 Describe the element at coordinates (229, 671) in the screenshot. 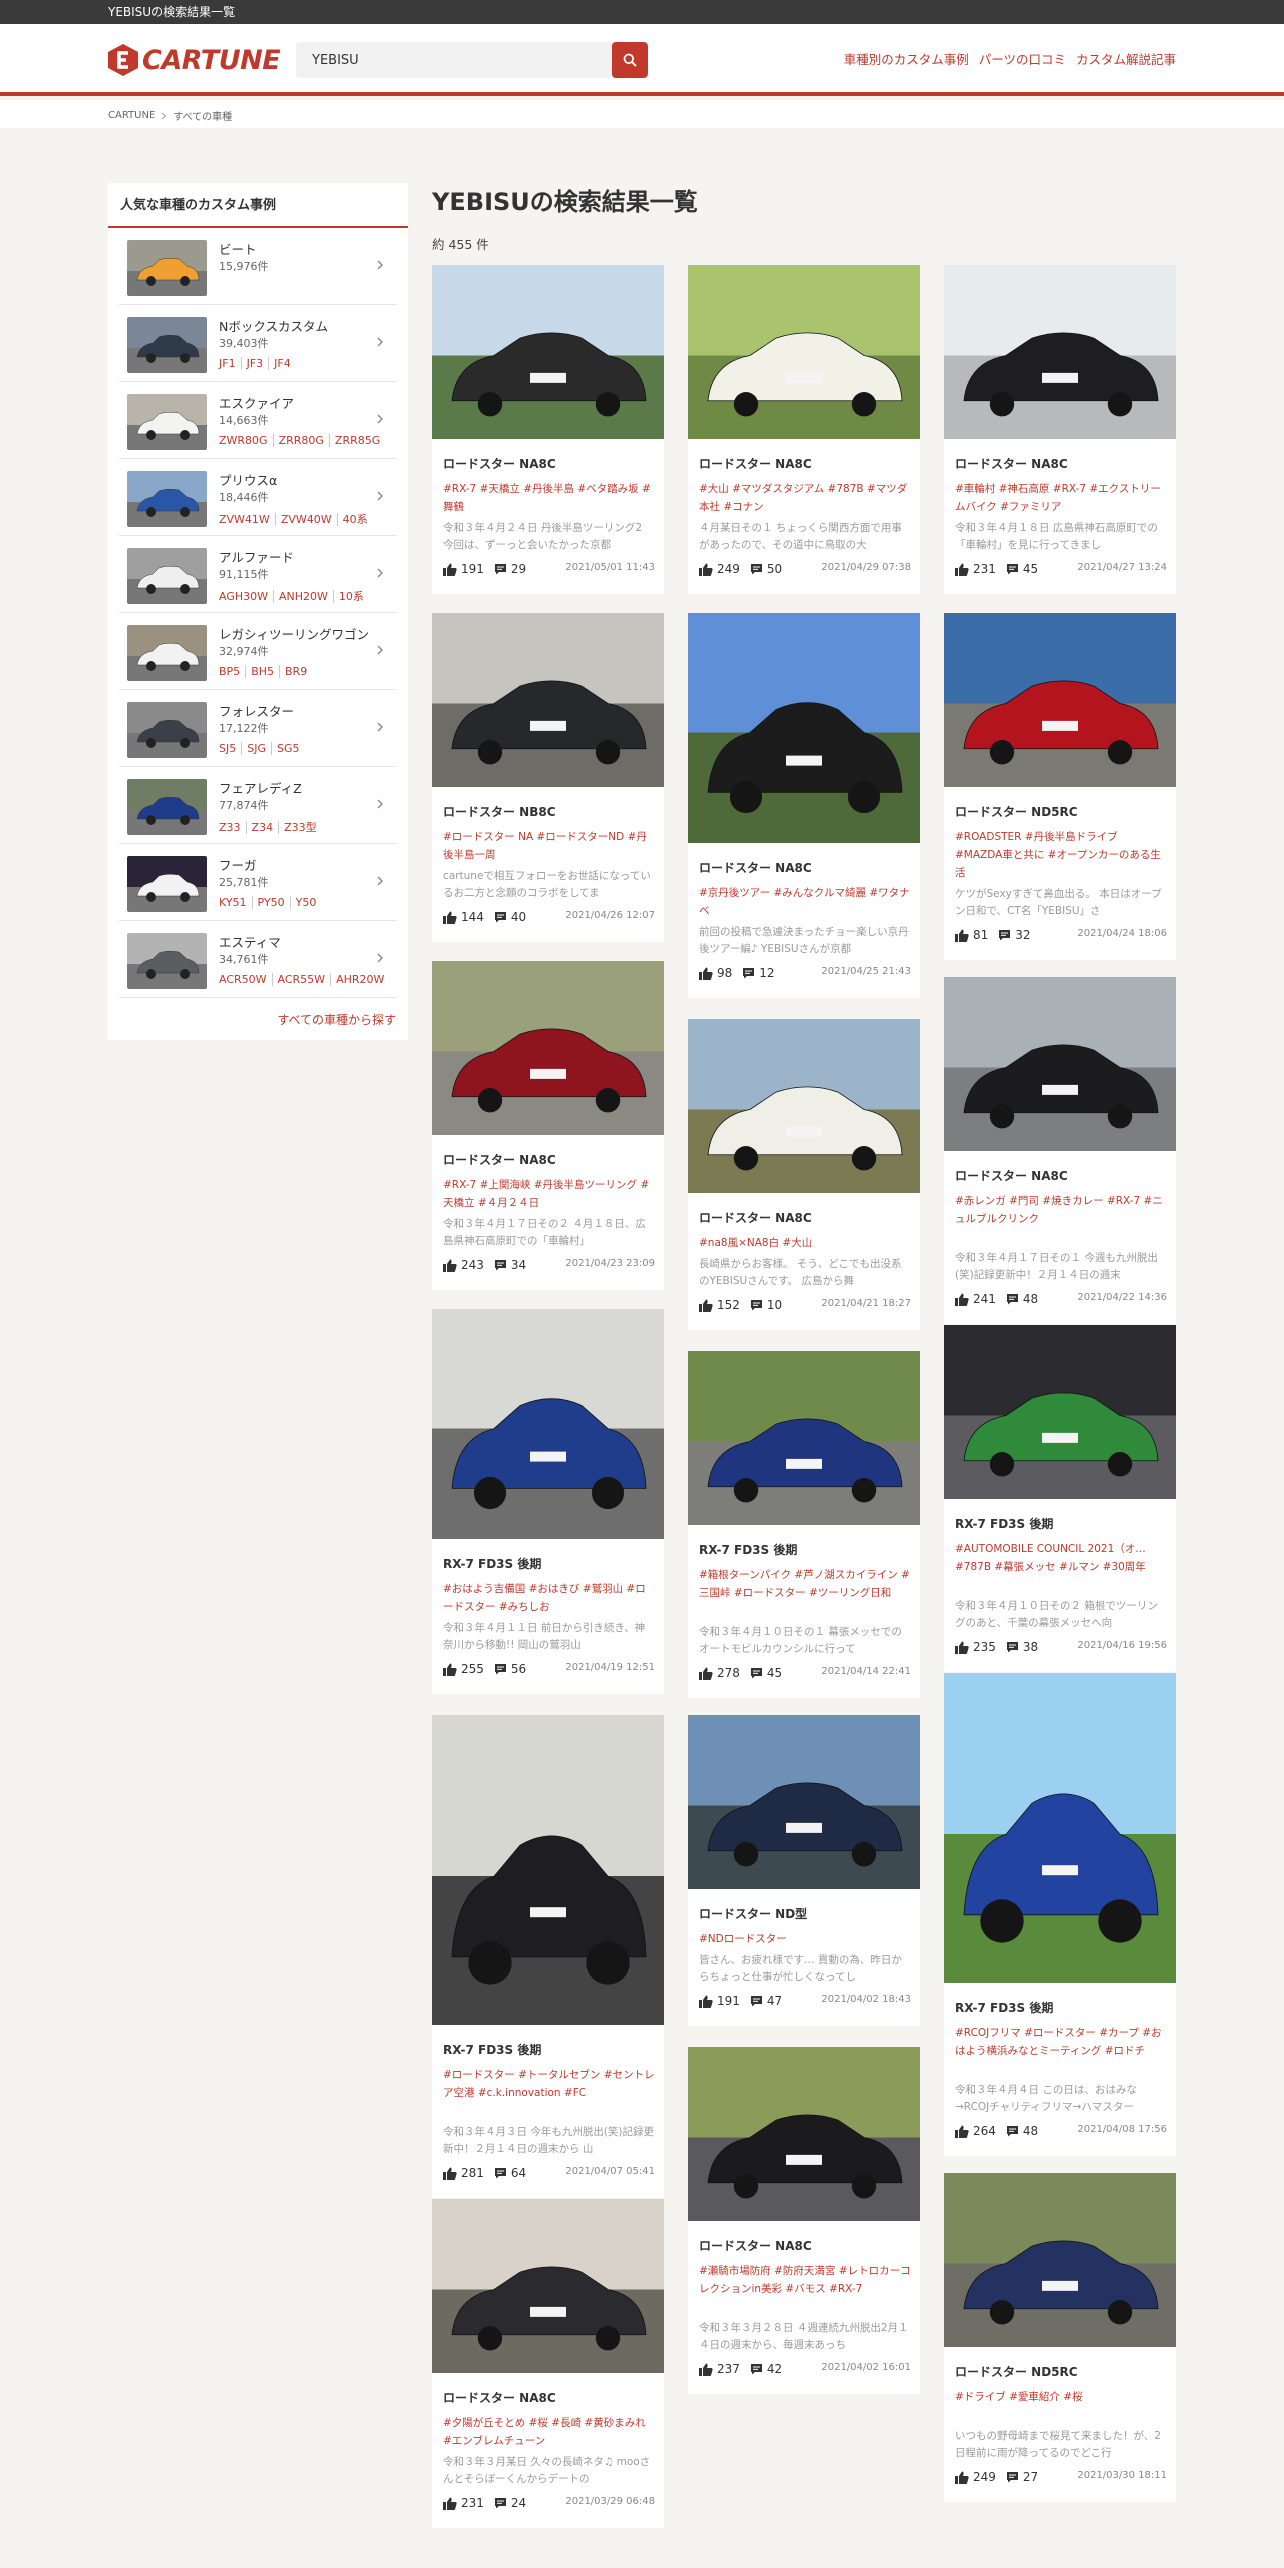

I see `model-code-link: BP5` at that location.